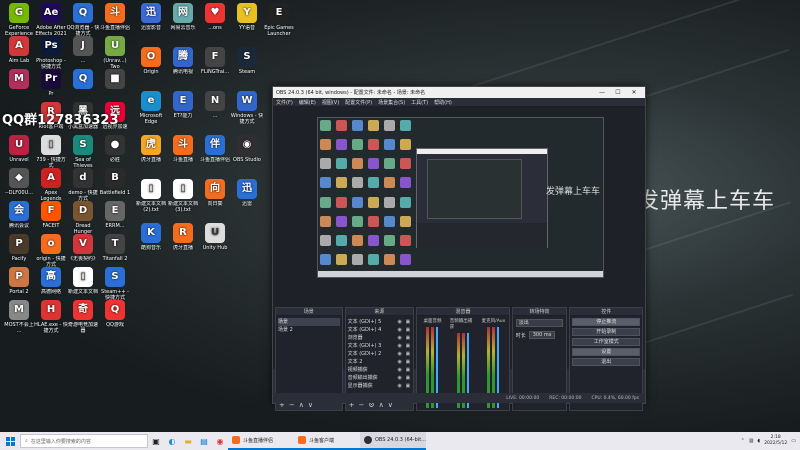  I want to click on source-item: 显示器捕获 ◉ ▣, so click(380, 386).